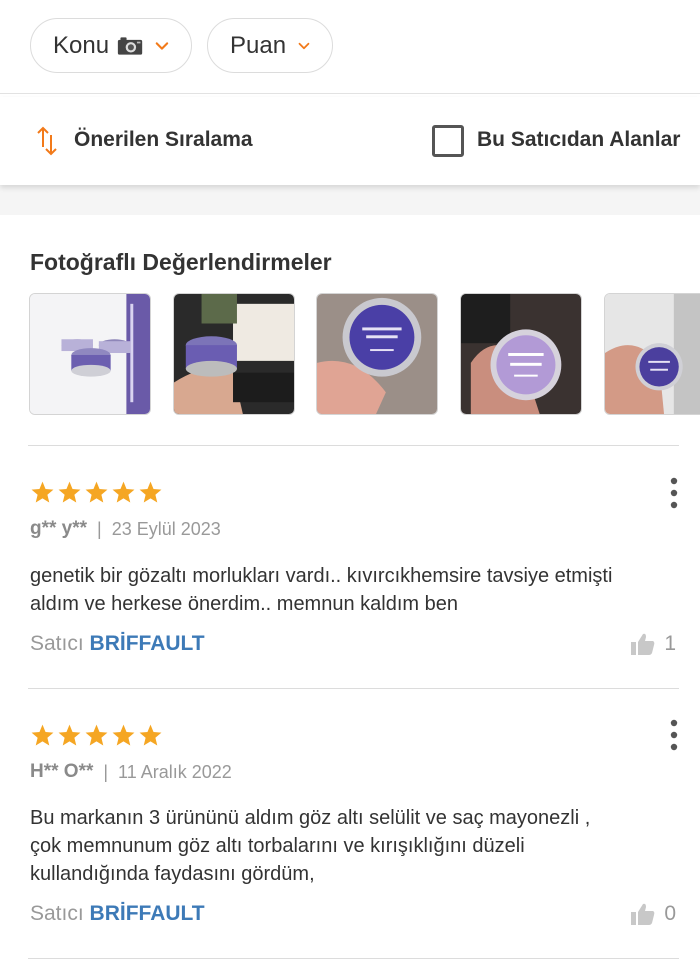 This screenshot has width=700, height=980. I want to click on review-author: H** O**, so click(62, 771).